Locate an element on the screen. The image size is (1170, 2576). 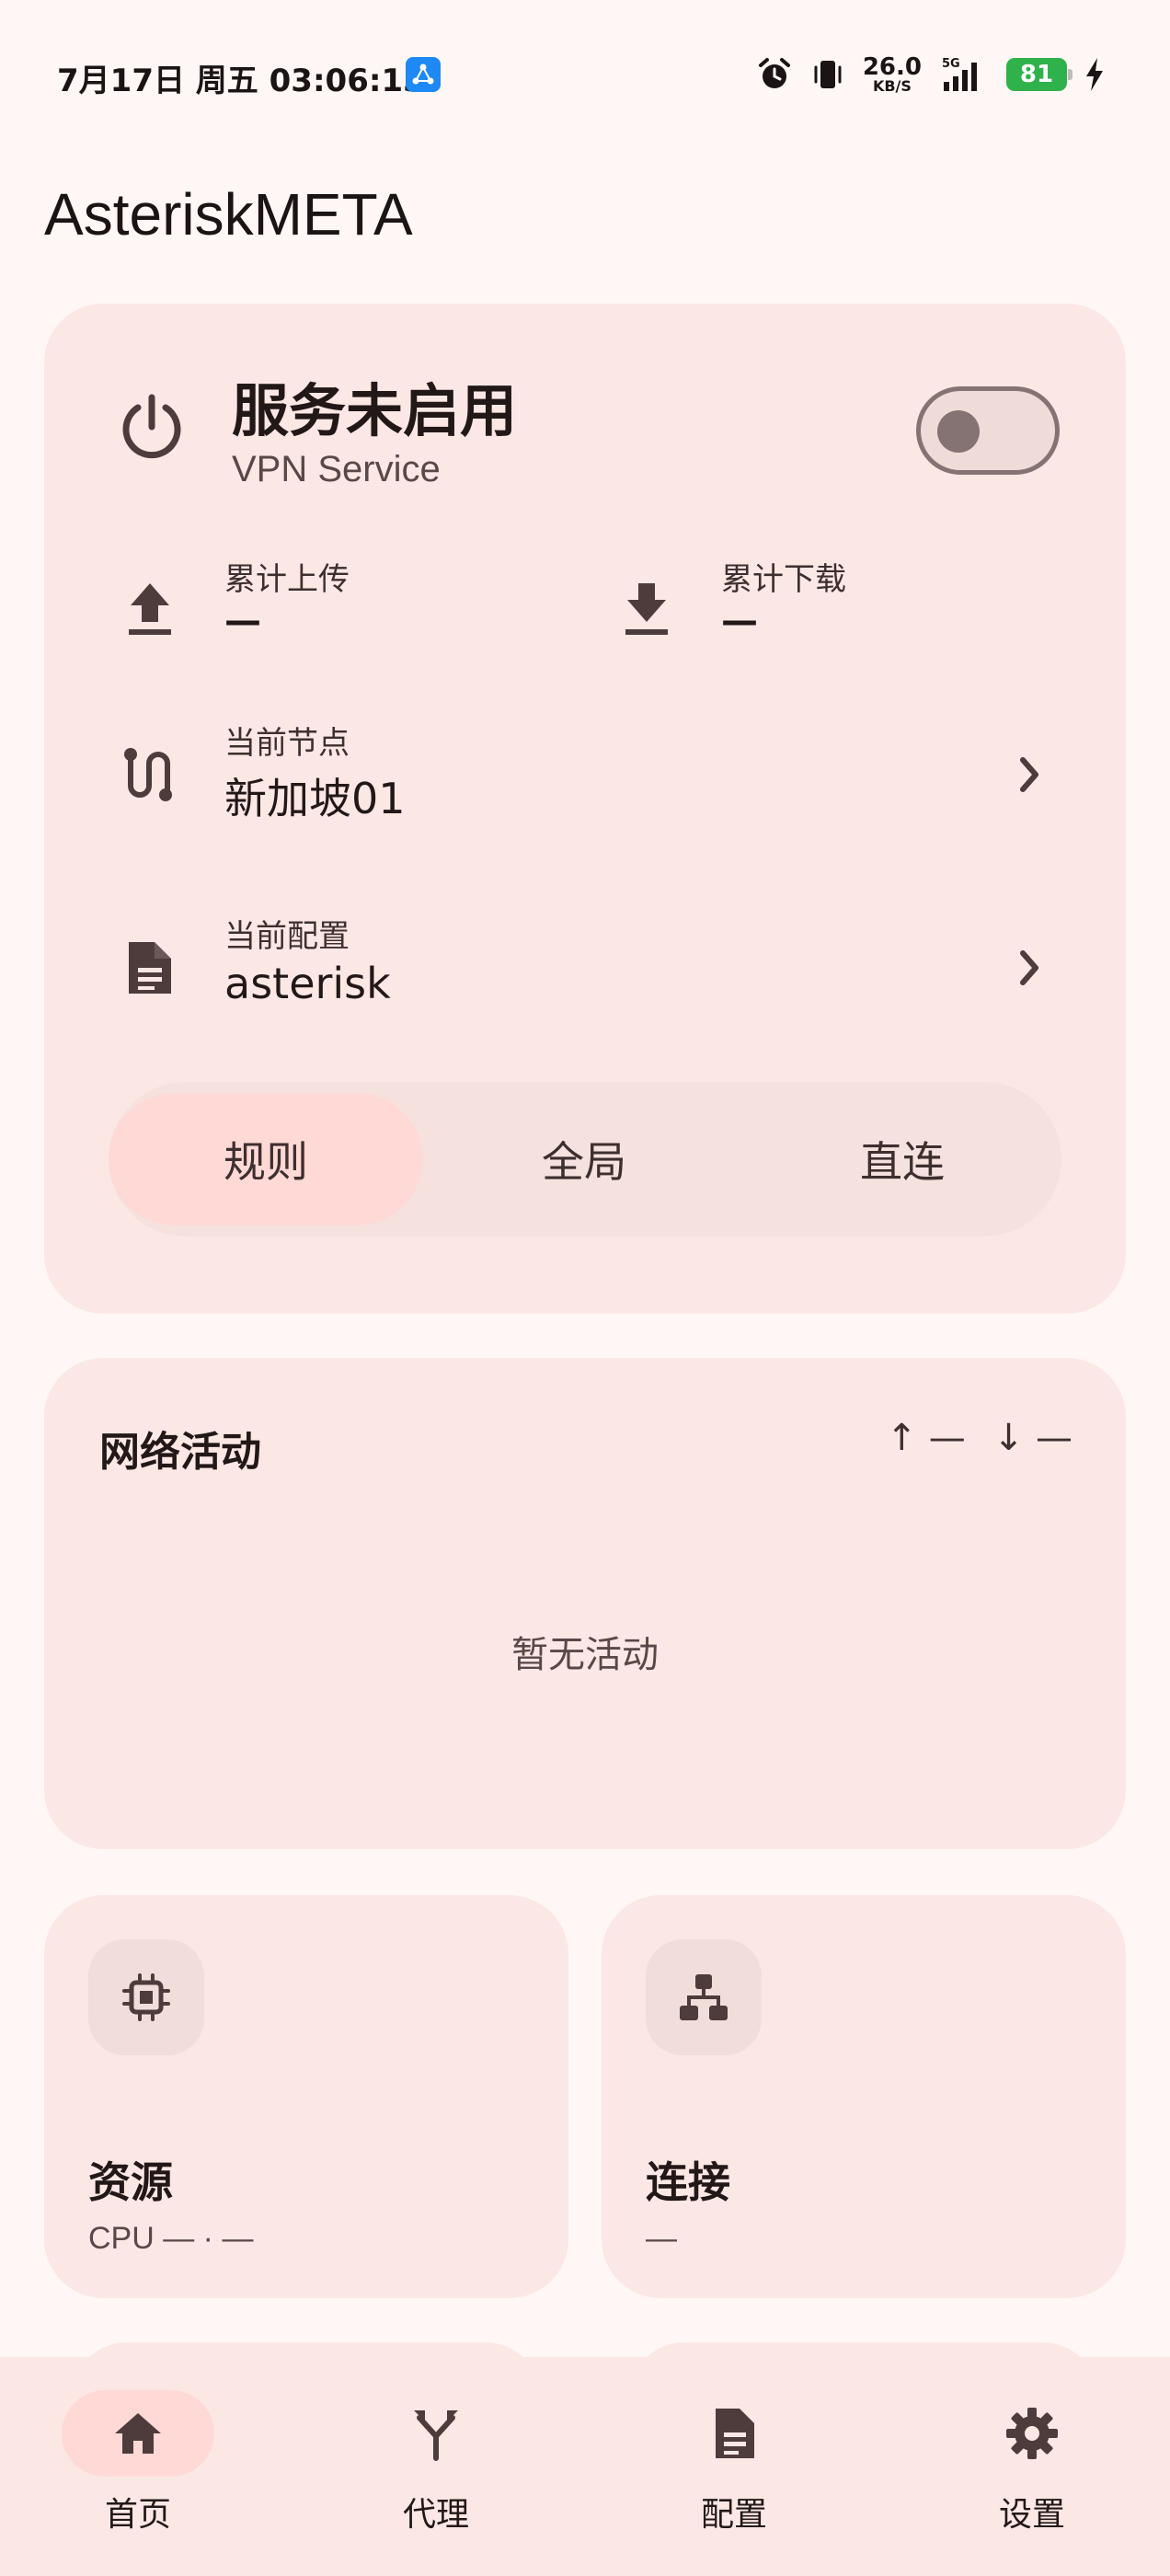
upload-label: 累计上传 is located at coordinates (287, 579).